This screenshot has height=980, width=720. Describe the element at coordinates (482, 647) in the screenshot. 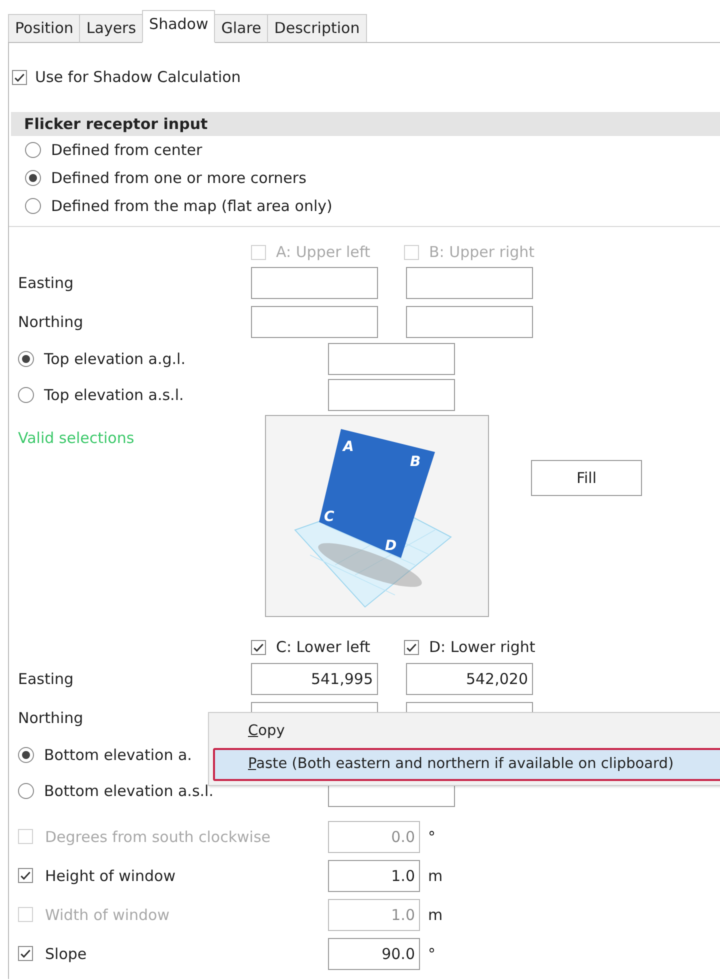

I see `checkbox-label: D: Lower right` at that location.